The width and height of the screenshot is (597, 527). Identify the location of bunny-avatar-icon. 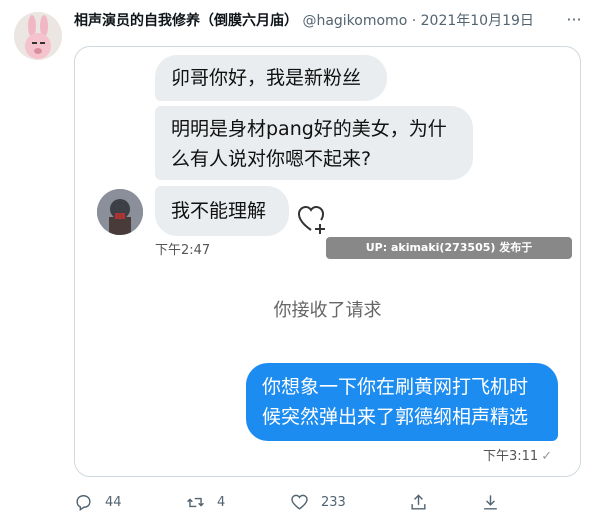
(38, 36).